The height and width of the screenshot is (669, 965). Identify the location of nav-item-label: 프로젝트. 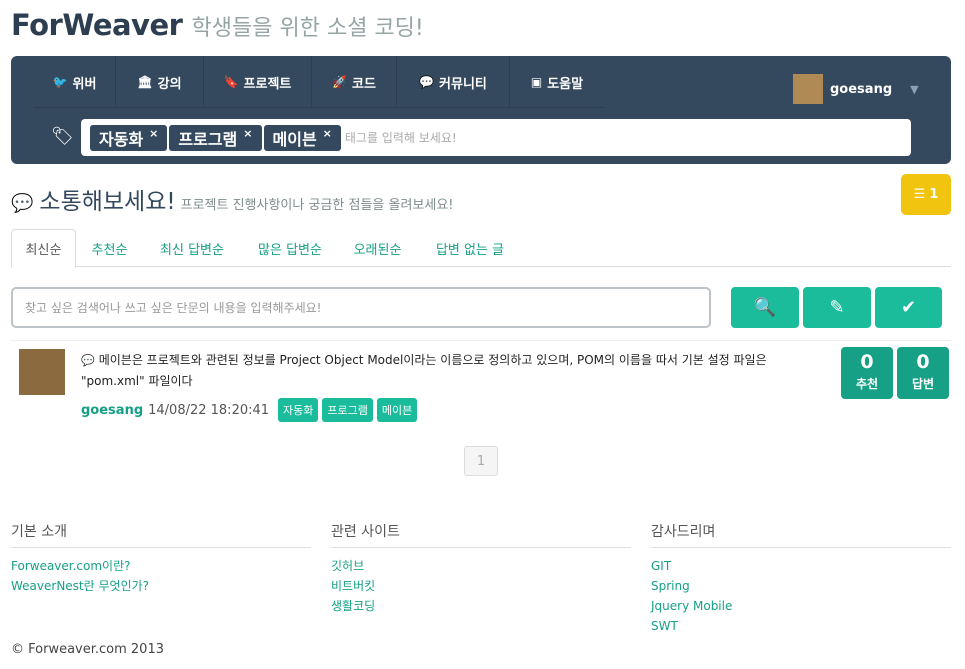
(267, 84).